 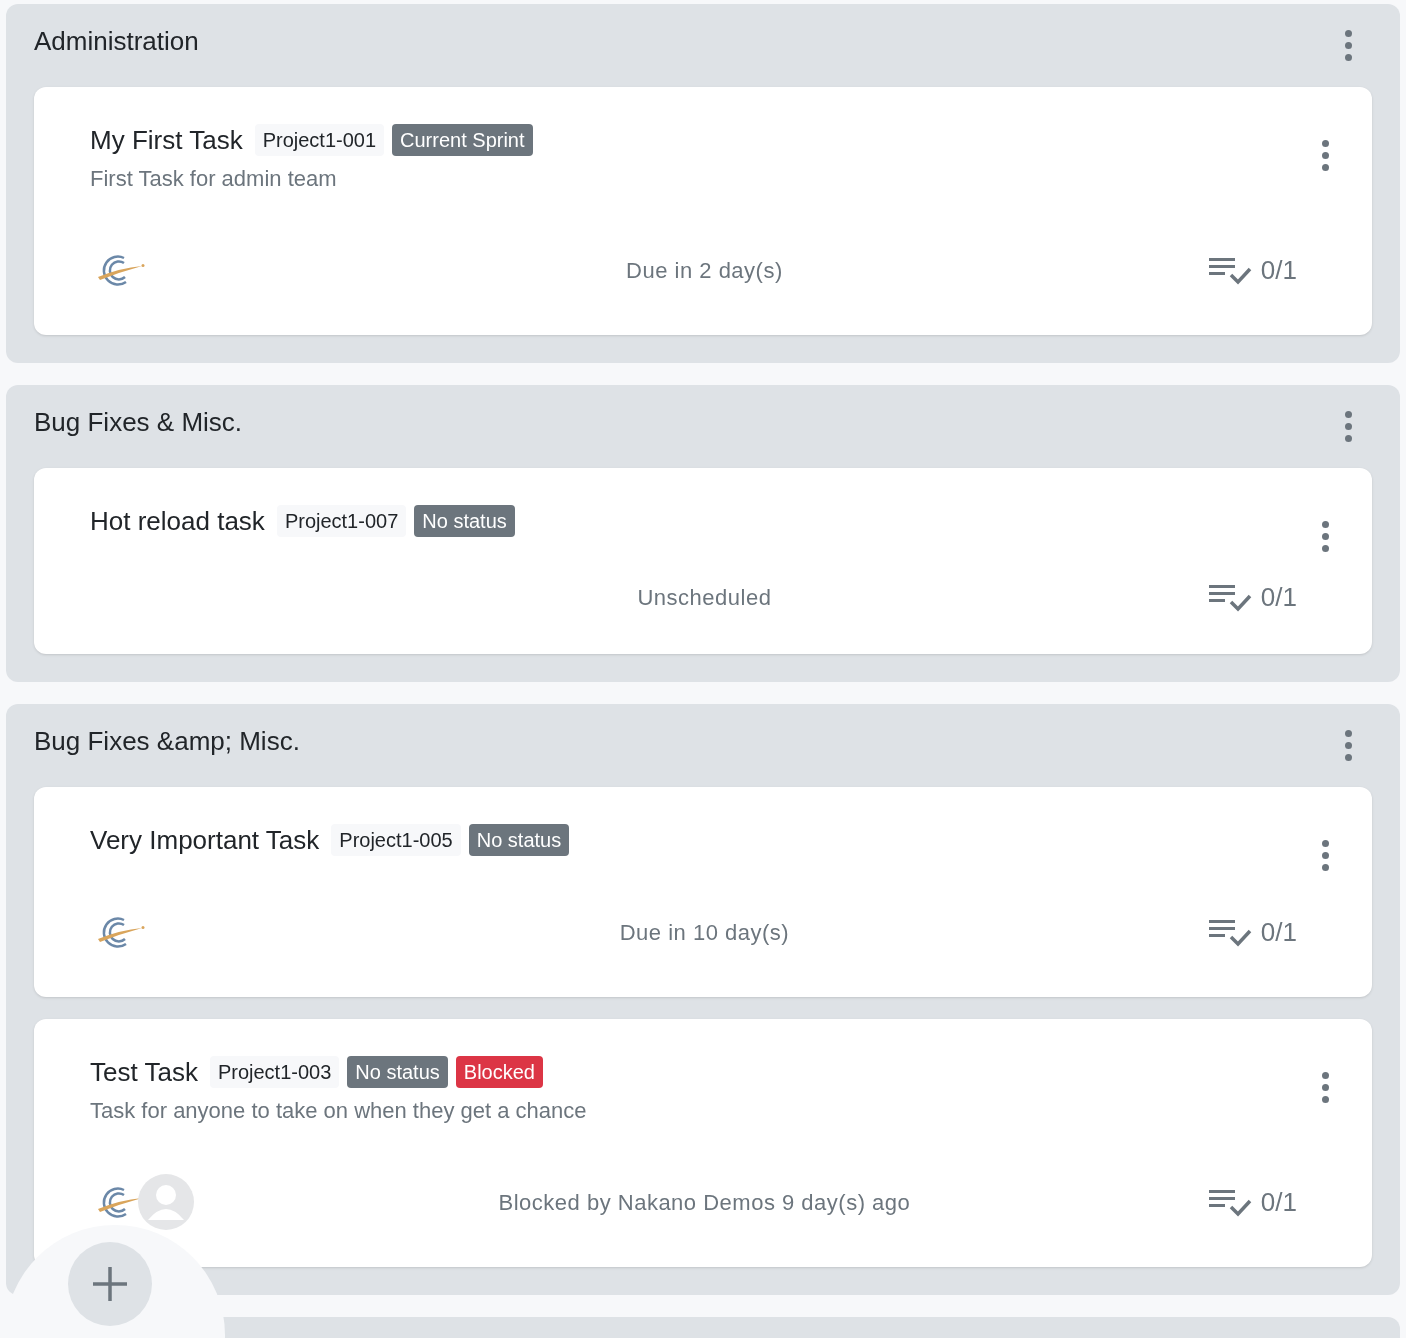 What do you see at coordinates (341, 521) in the screenshot?
I see `task-key: Project1-007` at bounding box center [341, 521].